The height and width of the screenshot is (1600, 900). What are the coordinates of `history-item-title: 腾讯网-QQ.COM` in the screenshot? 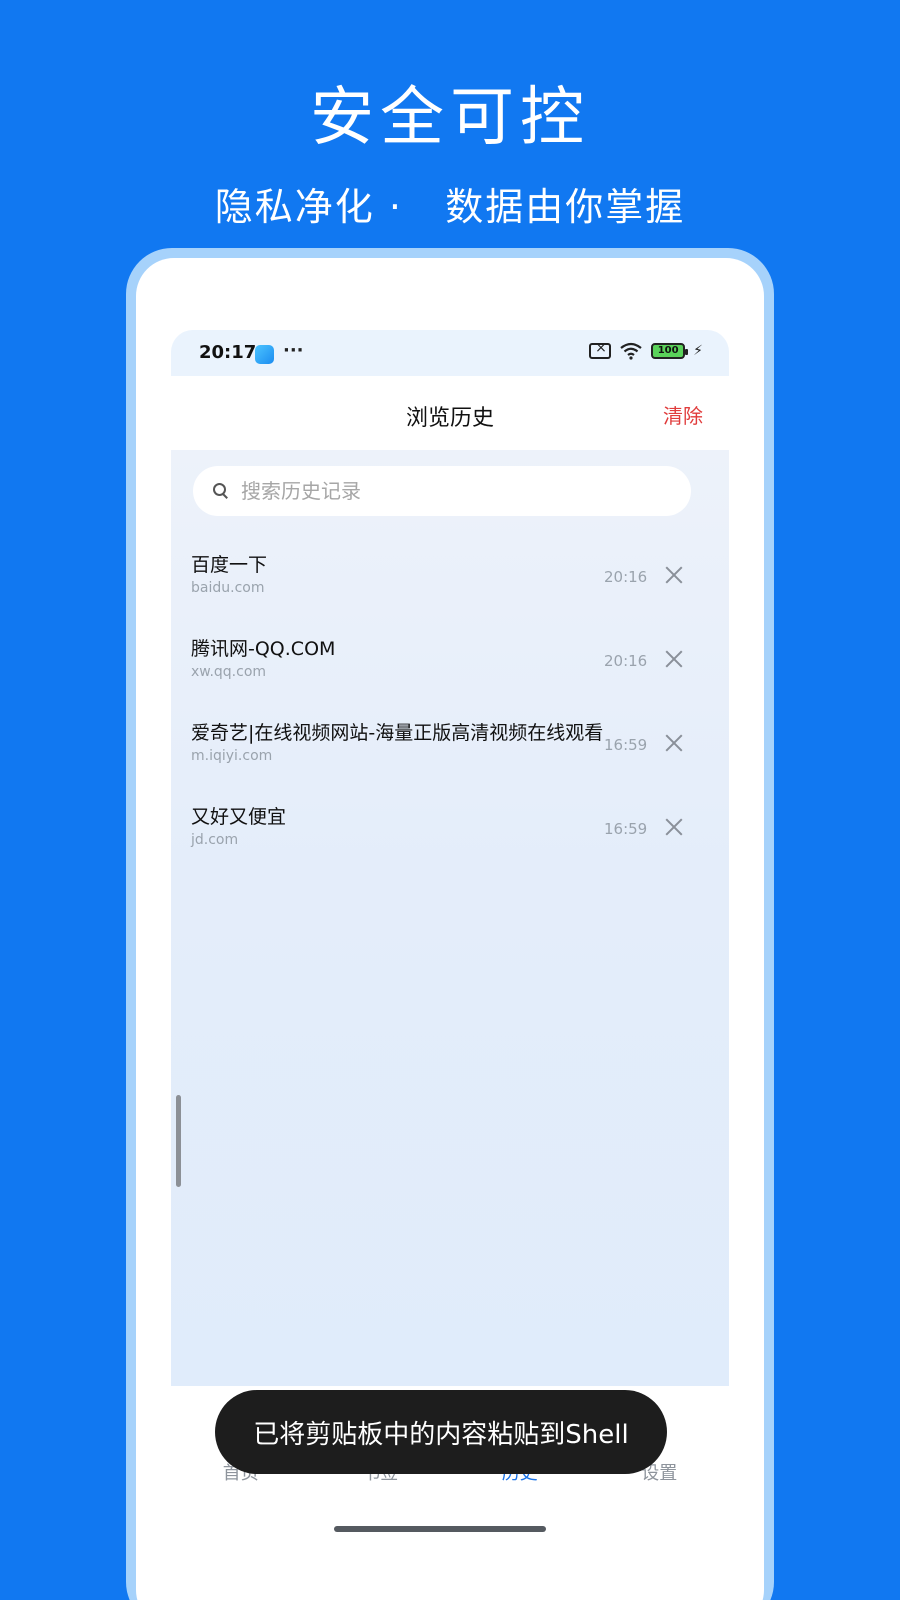 It's located at (263, 649).